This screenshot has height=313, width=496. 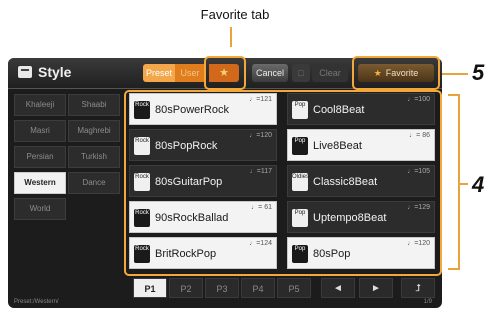 I want to click on callout-5-leader, so click(x=453, y=74).